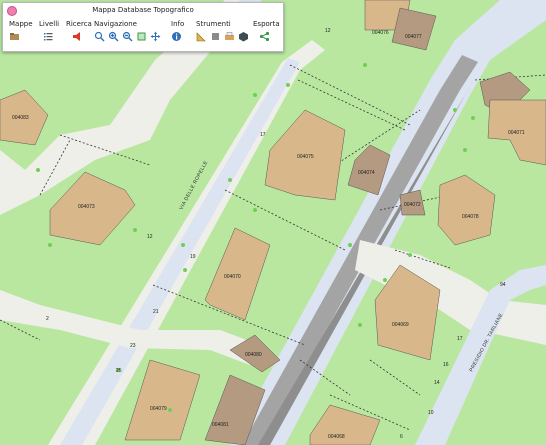 Image resolution: width=546 pixels, height=445 pixels. What do you see at coordinates (49, 24) in the screenshot?
I see `toolbar-label-livelli: Livelli` at bounding box center [49, 24].